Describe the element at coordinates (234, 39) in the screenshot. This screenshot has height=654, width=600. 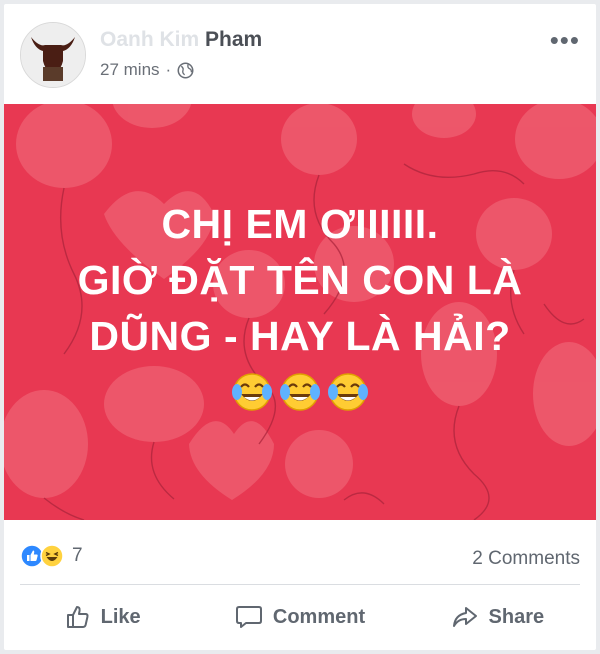
I see `author-name-visible: Pham` at that location.